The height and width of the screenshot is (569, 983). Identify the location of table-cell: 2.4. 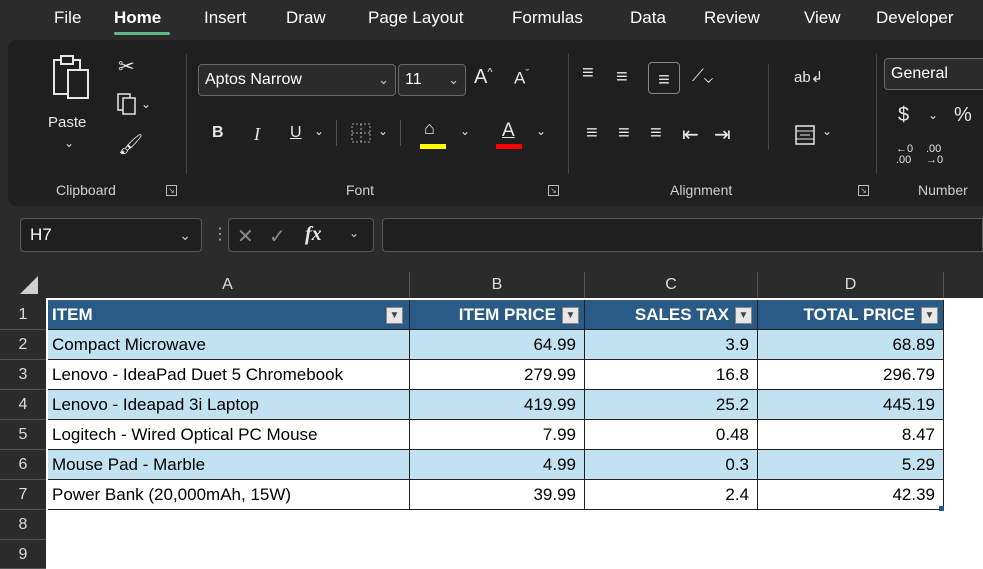
(671, 495).